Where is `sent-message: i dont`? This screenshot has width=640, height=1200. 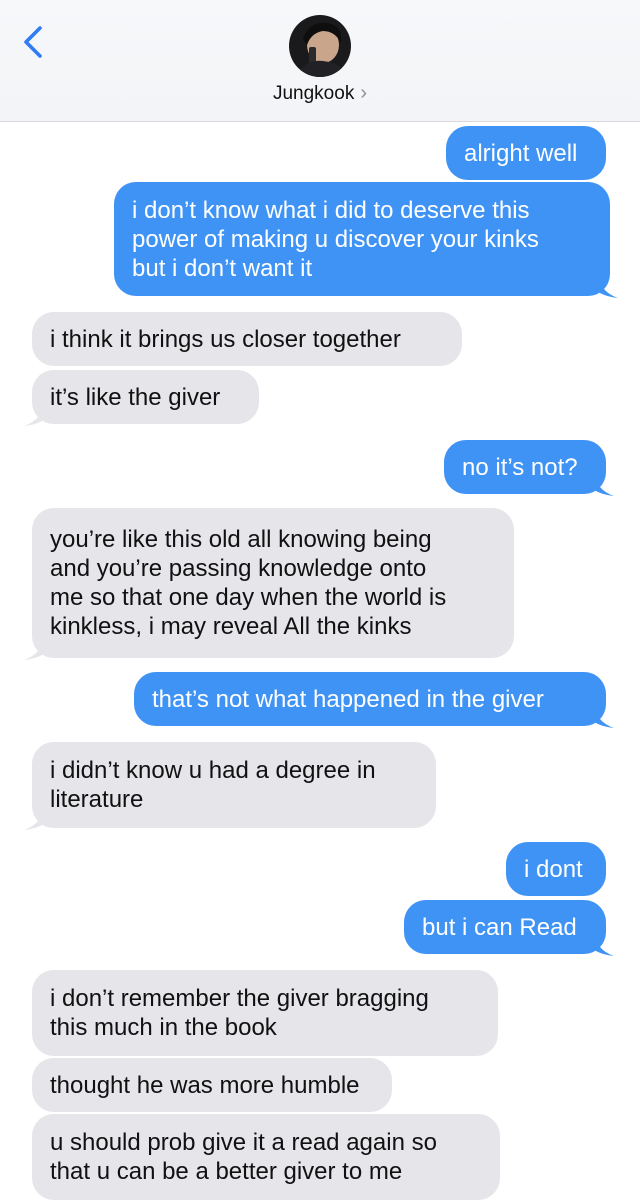 sent-message: i dont is located at coordinates (556, 869).